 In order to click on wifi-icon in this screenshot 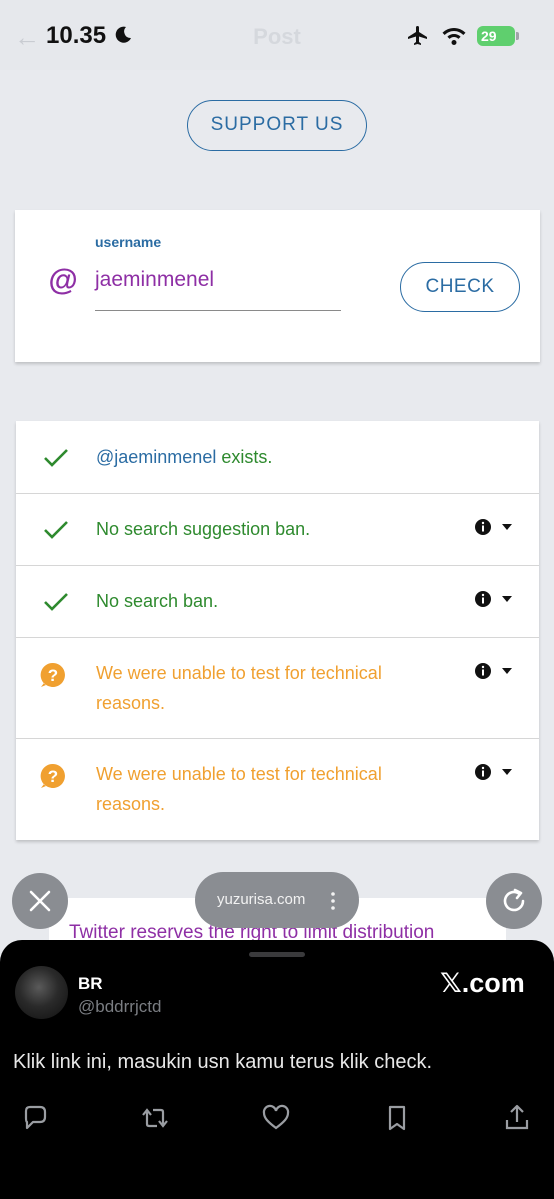, I will do `click(454, 36)`.